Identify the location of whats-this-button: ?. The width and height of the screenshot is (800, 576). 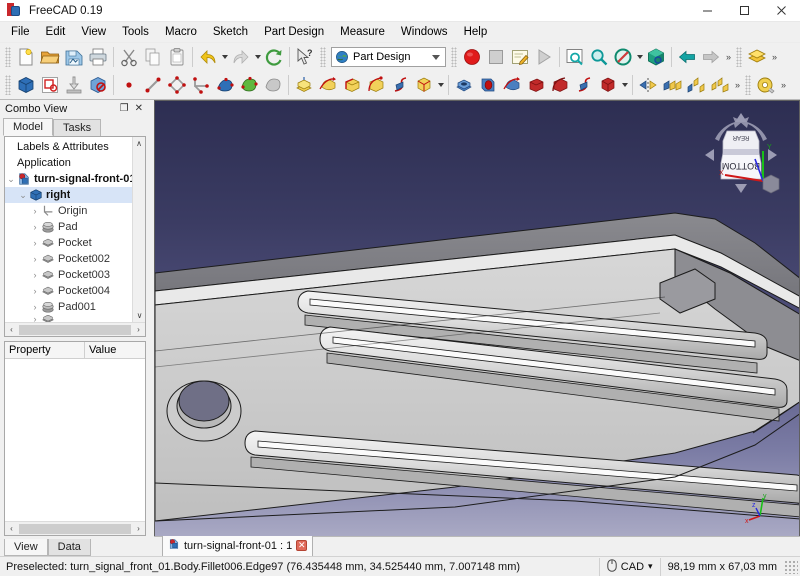
(305, 57).